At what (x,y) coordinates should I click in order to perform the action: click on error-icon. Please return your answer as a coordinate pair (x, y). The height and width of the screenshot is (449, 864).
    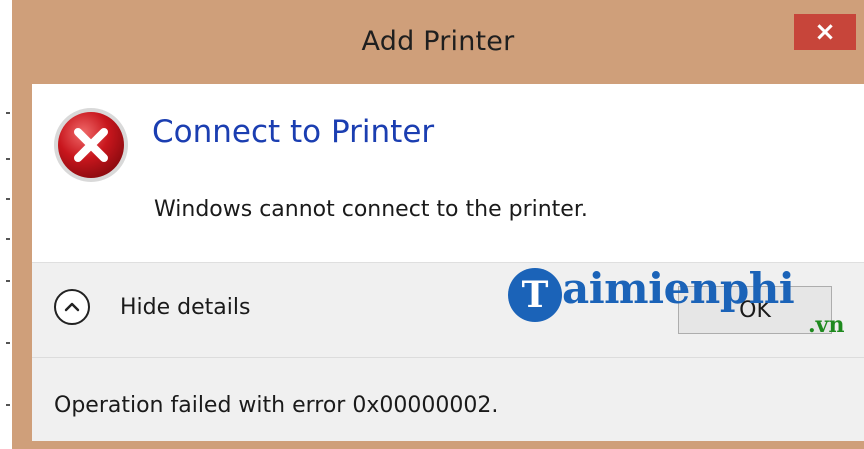
    Looking at the image, I should click on (91, 145).